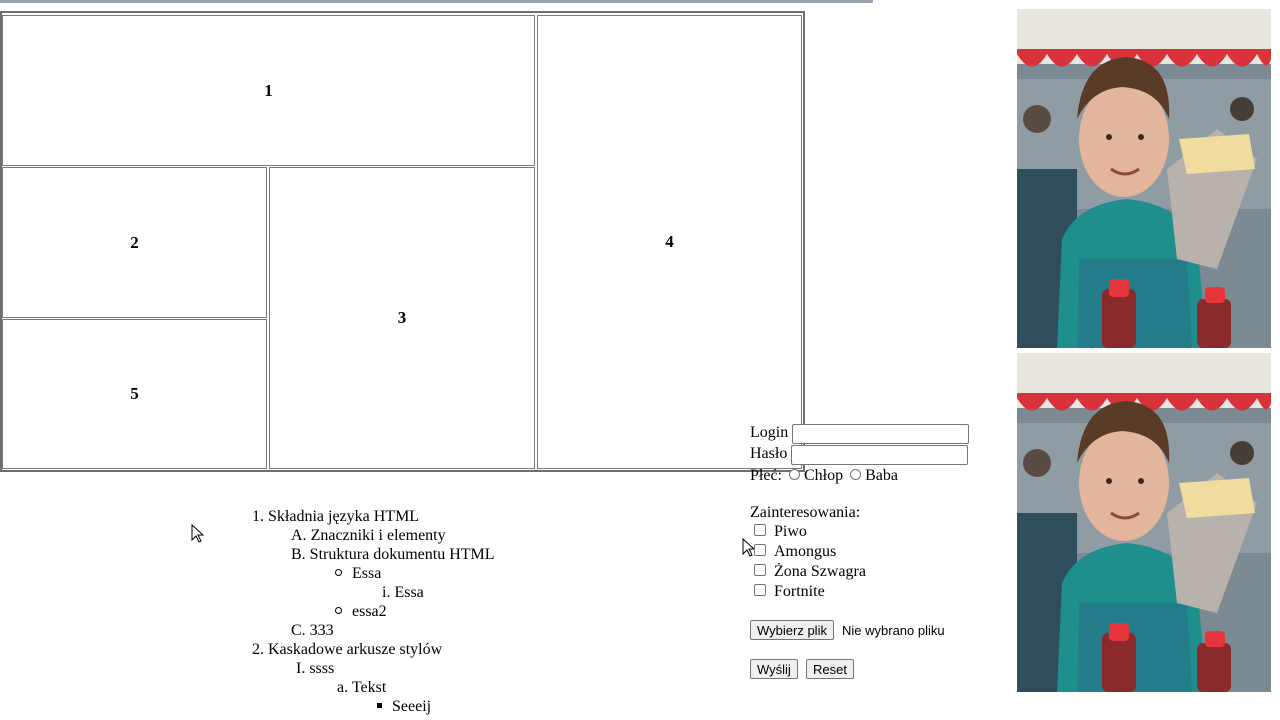 The image size is (1280, 720). What do you see at coordinates (301, 668) in the screenshot?
I see `list-number: I.` at bounding box center [301, 668].